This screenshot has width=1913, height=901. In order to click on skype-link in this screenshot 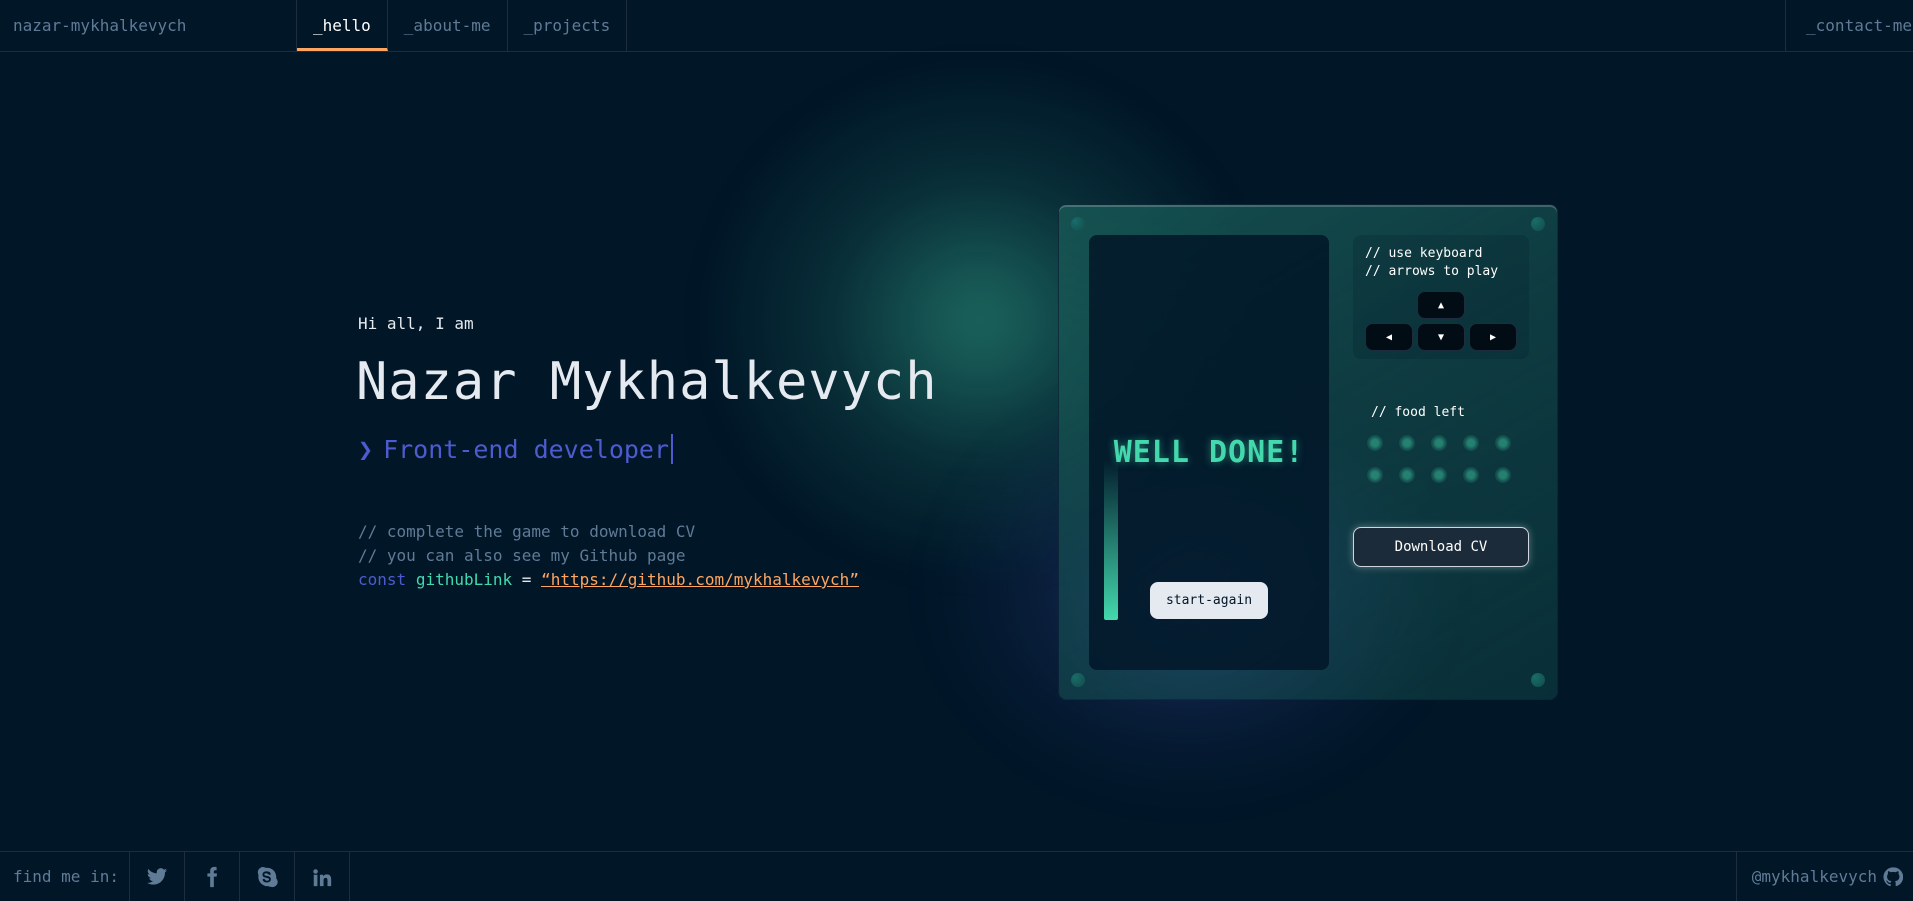, I will do `click(267, 876)`.